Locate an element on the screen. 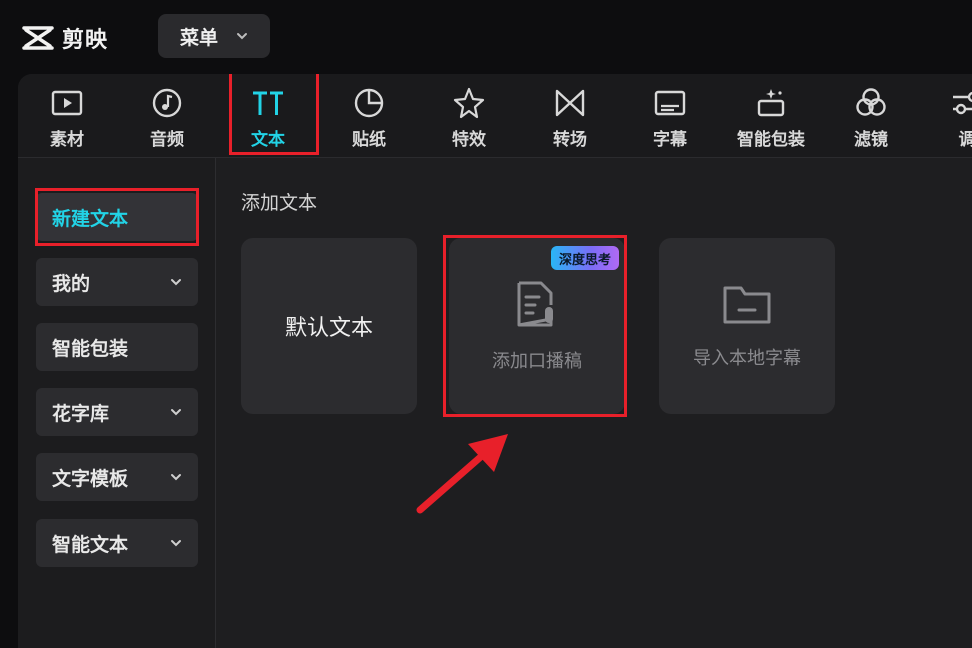  tab-effects: 特效 is located at coordinates (469, 117).